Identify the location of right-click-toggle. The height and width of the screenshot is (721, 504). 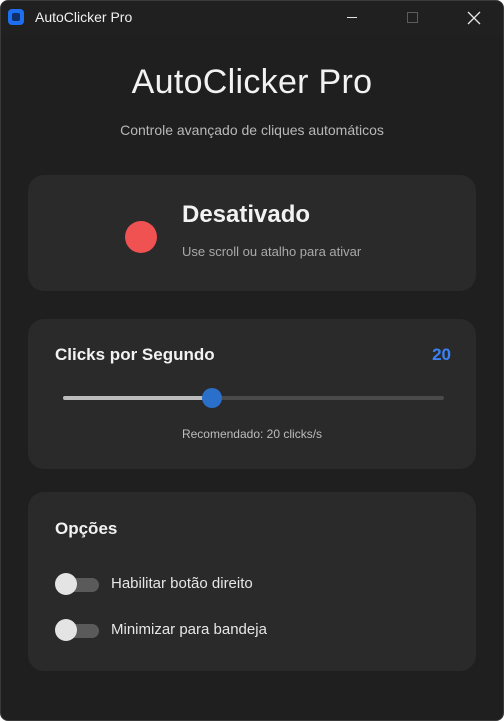
(77, 584).